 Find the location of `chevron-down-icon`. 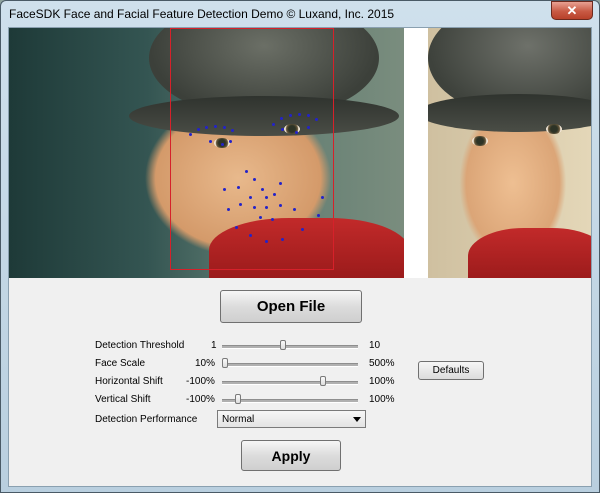

chevron-down-icon is located at coordinates (357, 419).